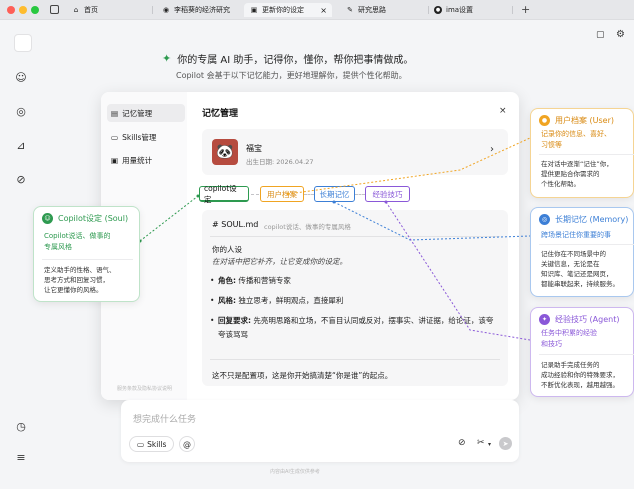 This screenshot has width=634, height=489. Describe the element at coordinates (290, 300) in the screenshot. I see `item-text: 独立思考，鲜明观点，直接犀利` at that location.